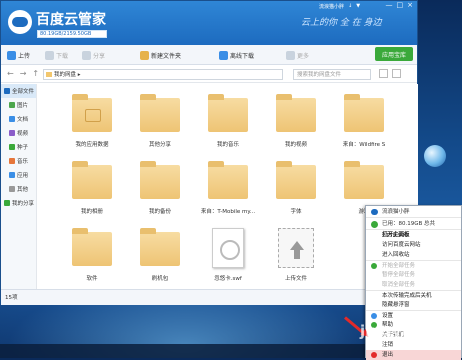 The image size is (462, 360). I want to click on video-file-icon, so click(228, 248).